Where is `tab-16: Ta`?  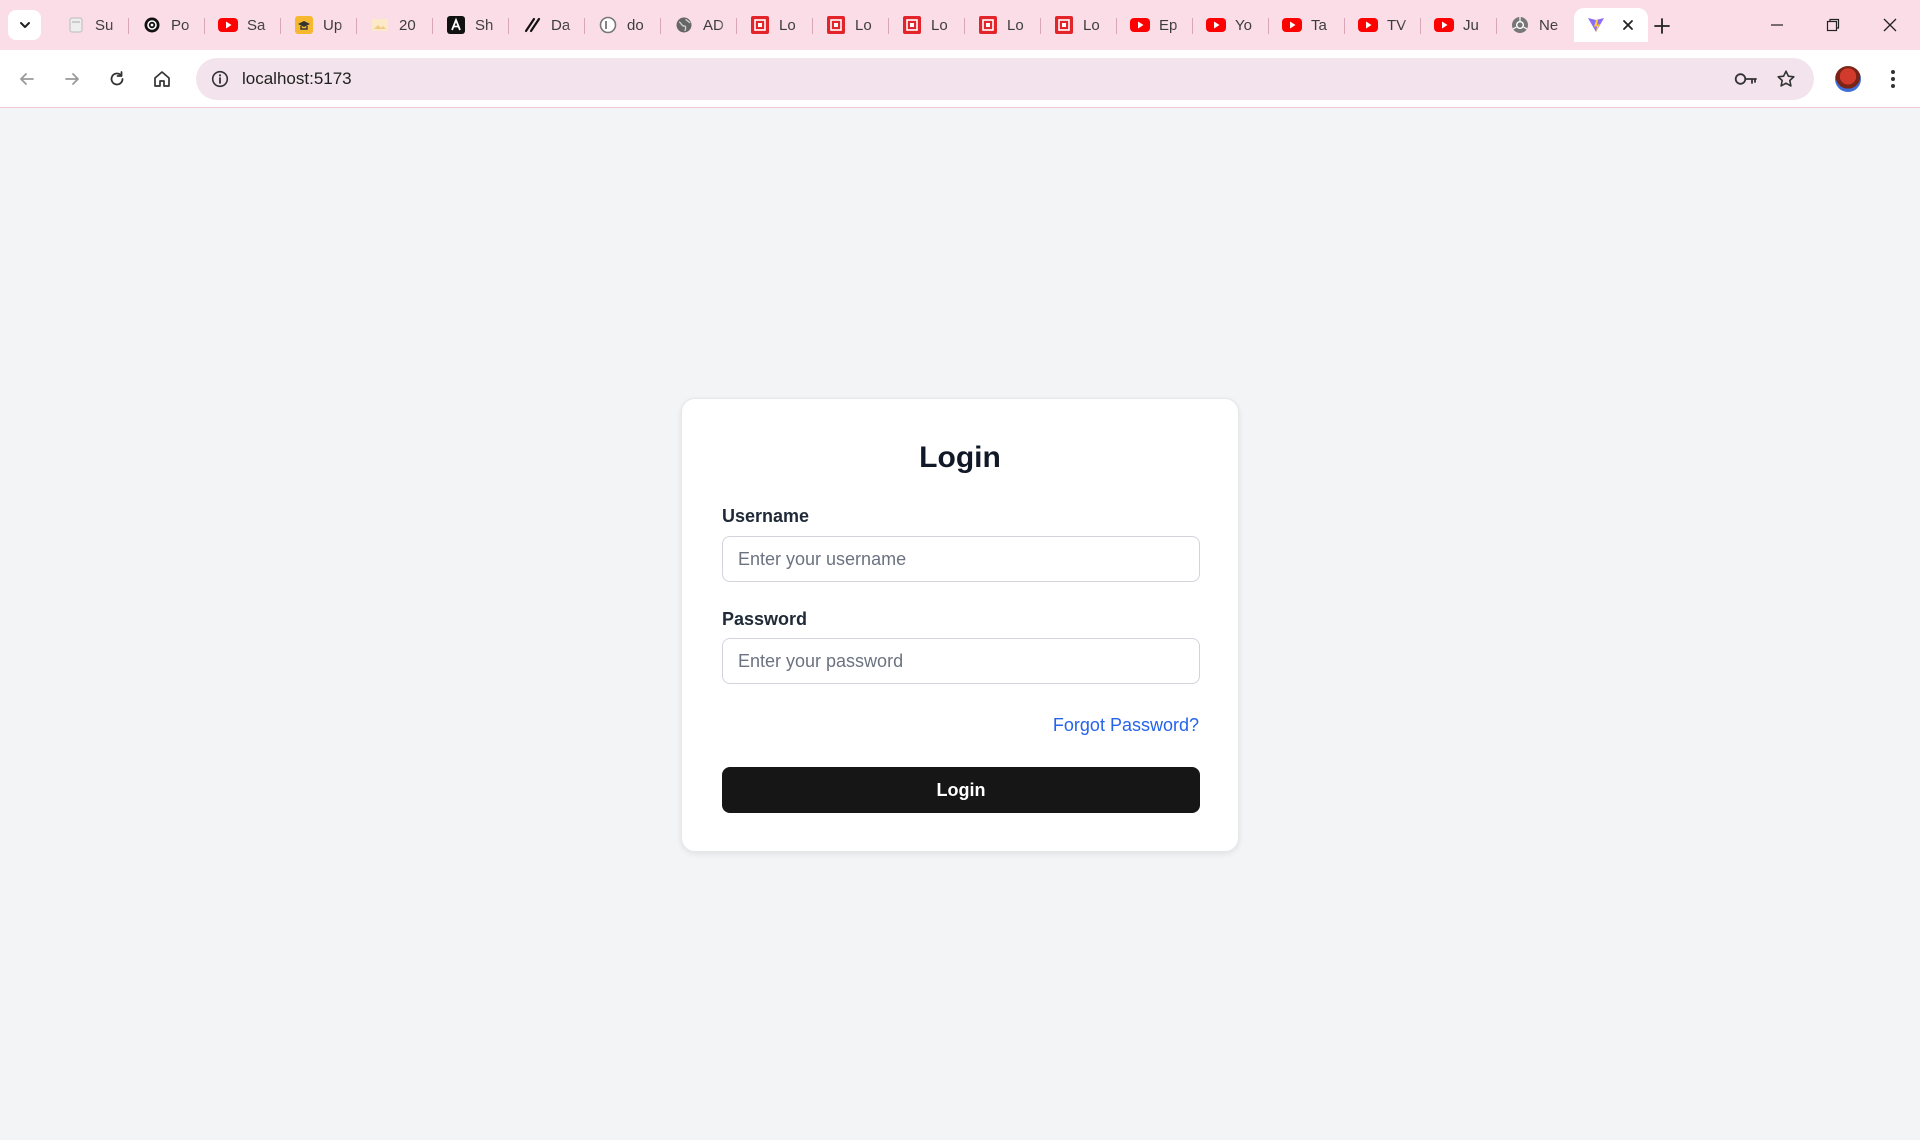
tab-16: Ta is located at coordinates (1306, 25).